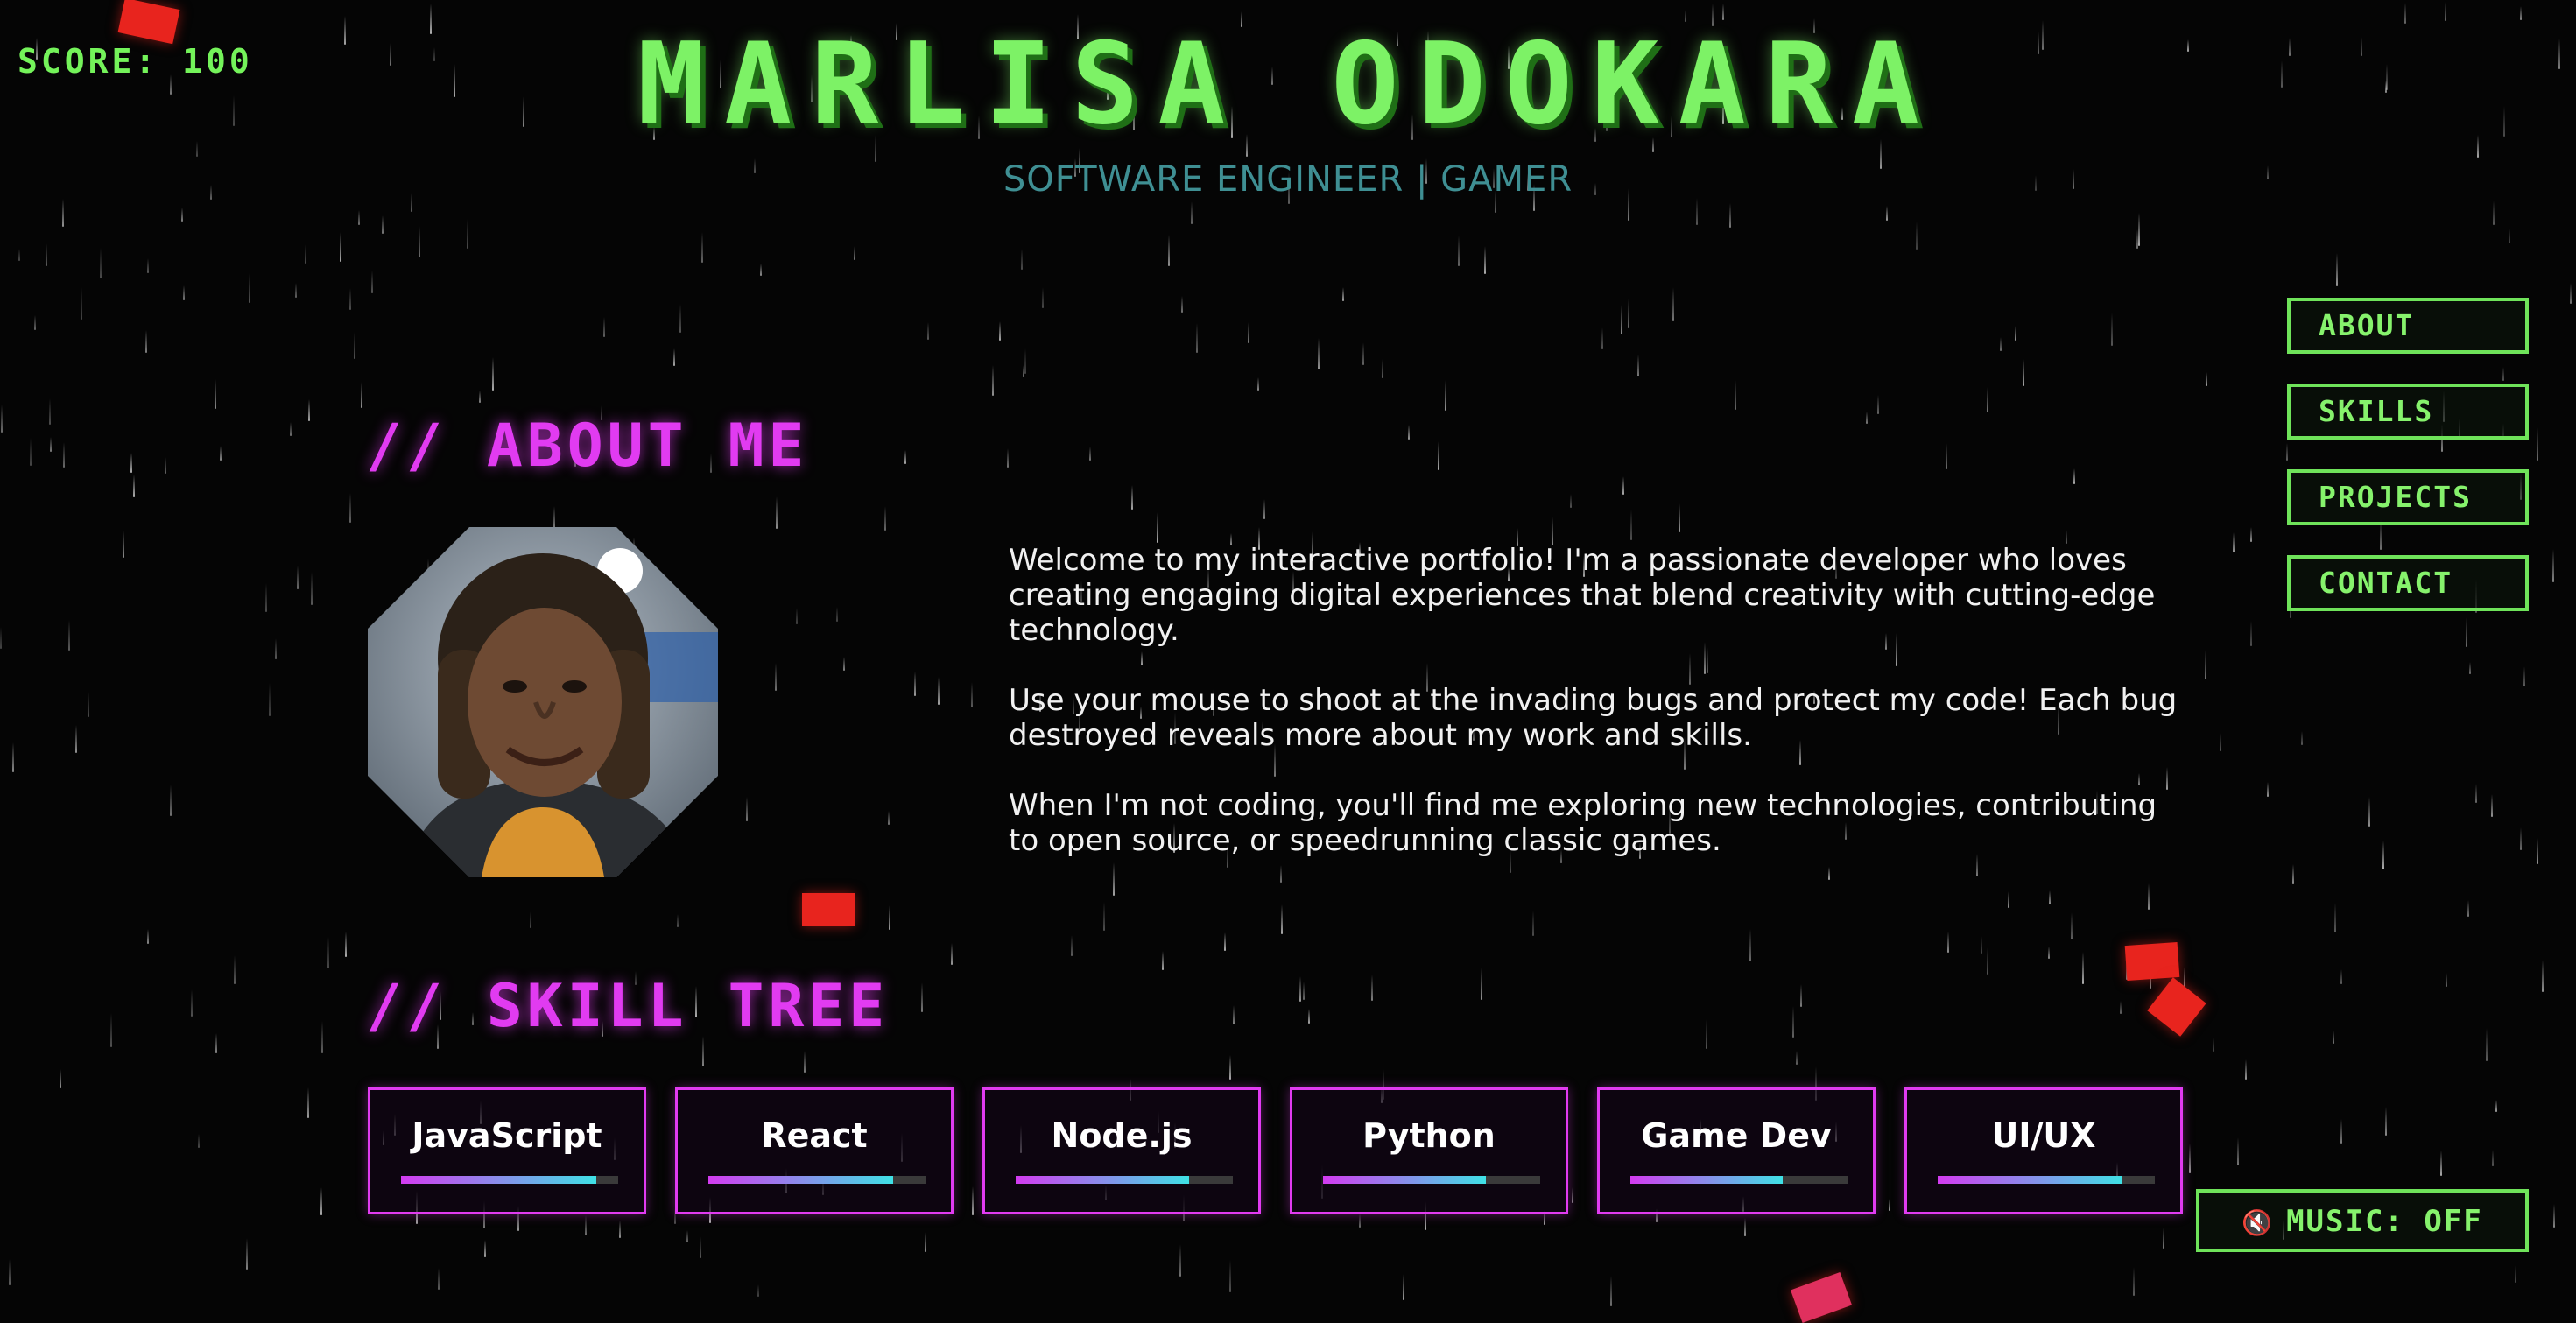  I want to click on skill-card-python: Python, so click(1429, 1150).